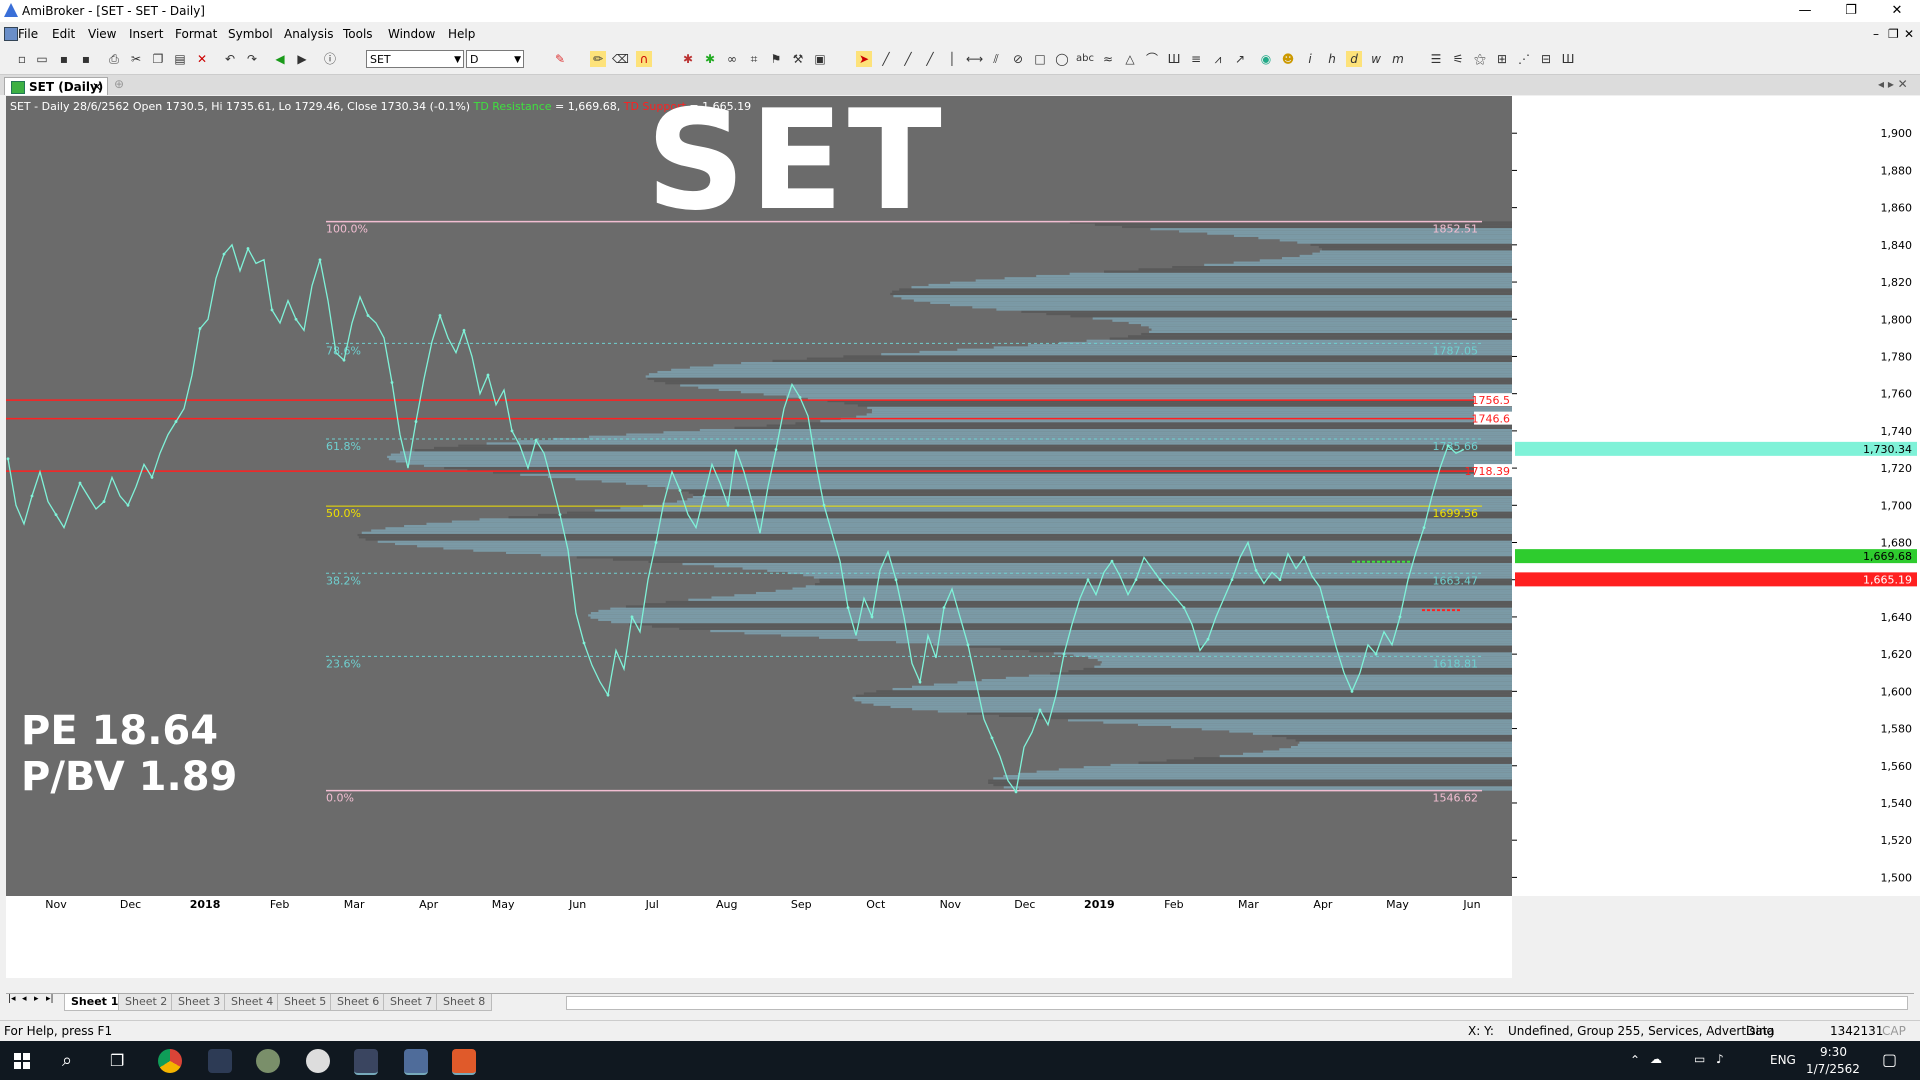 The image size is (1920, 1080). What do you see at coordinates (146, 1002) in the screenshot?
I see `tab-sheet-2: Sheet 2` at bounding box center [146, 1002].